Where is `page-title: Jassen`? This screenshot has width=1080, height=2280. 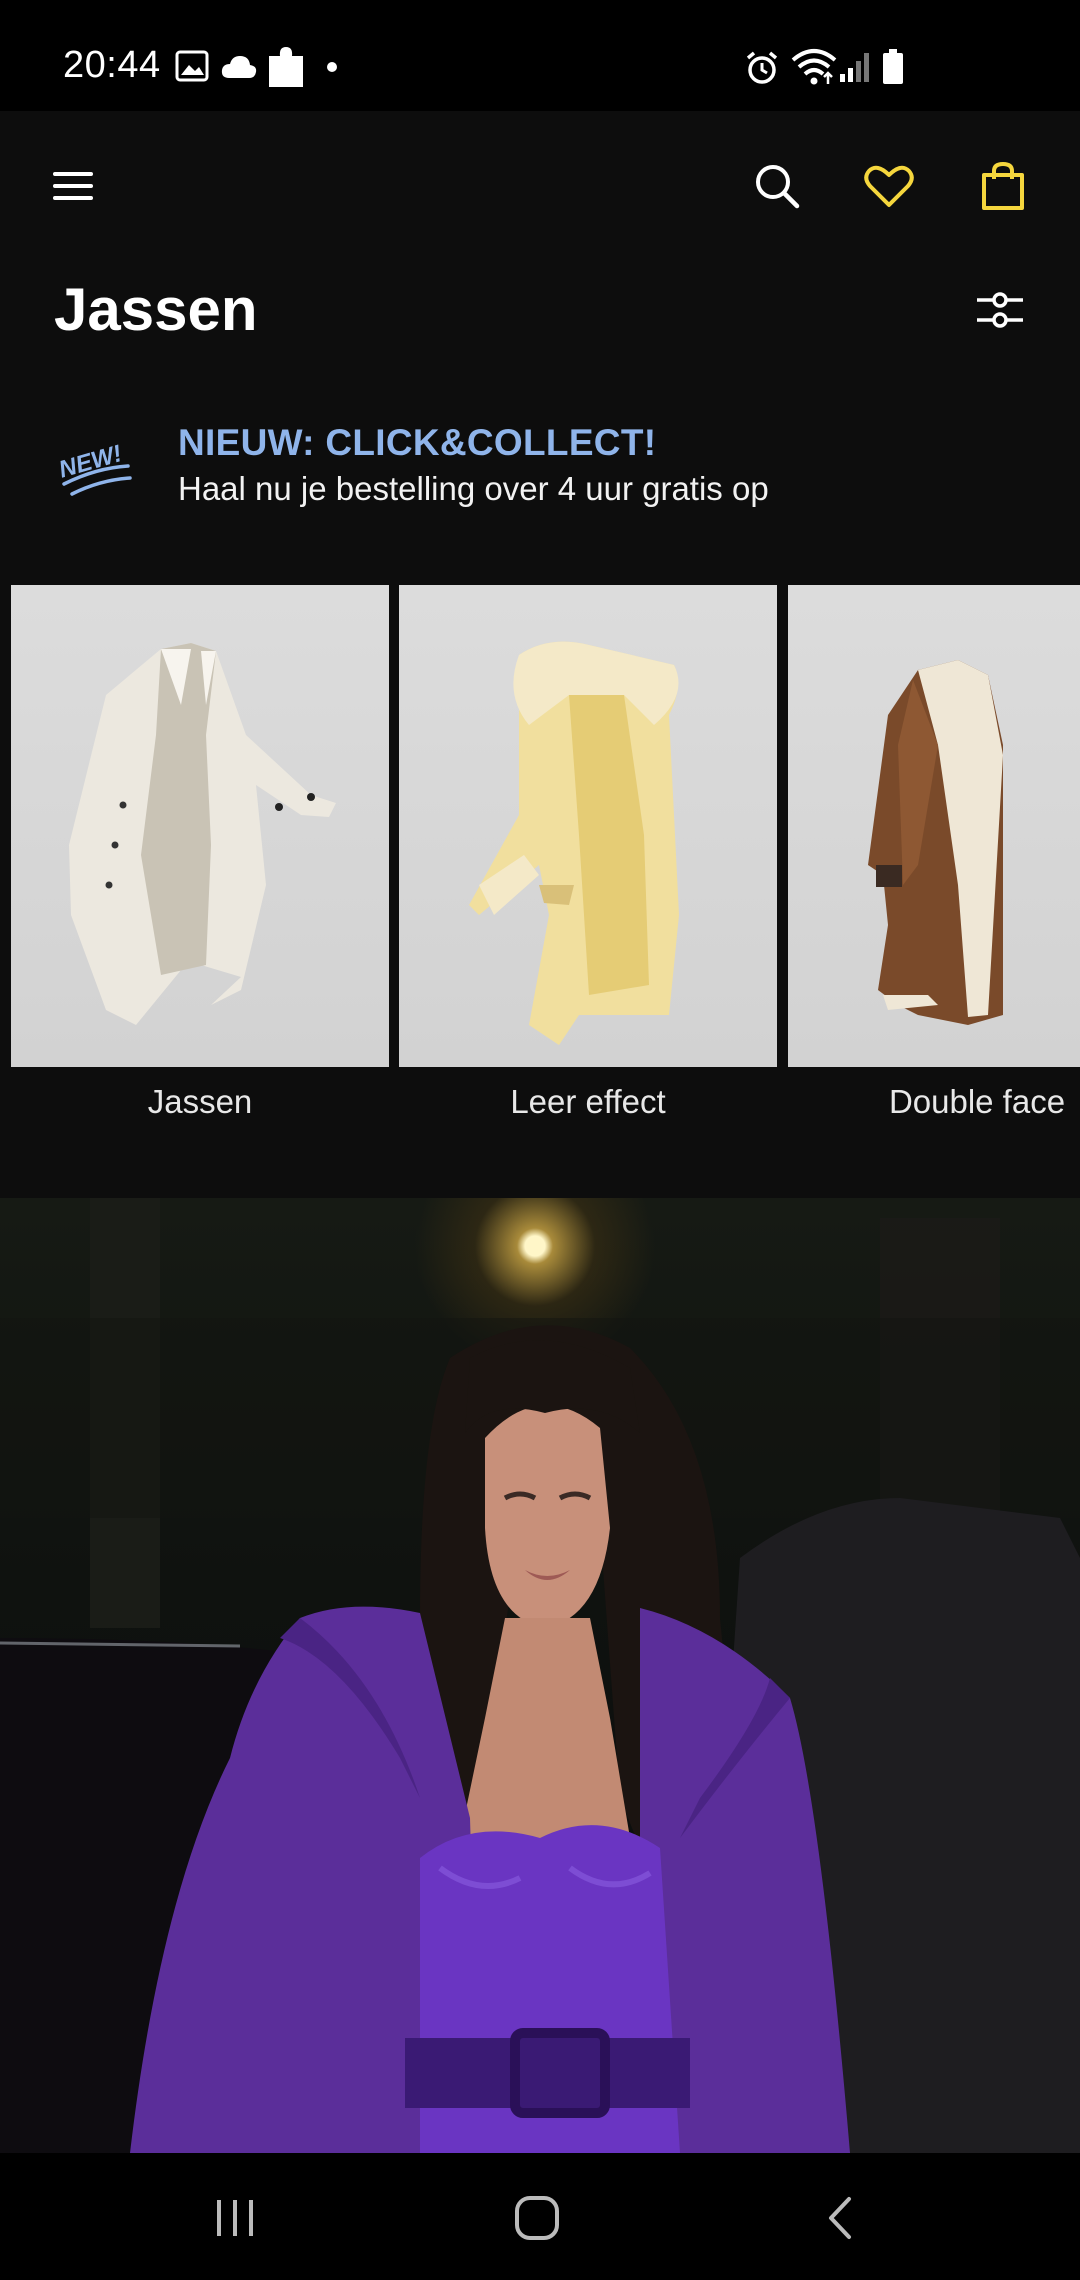 page-title: Jassen is located at coordinates (156, 309).